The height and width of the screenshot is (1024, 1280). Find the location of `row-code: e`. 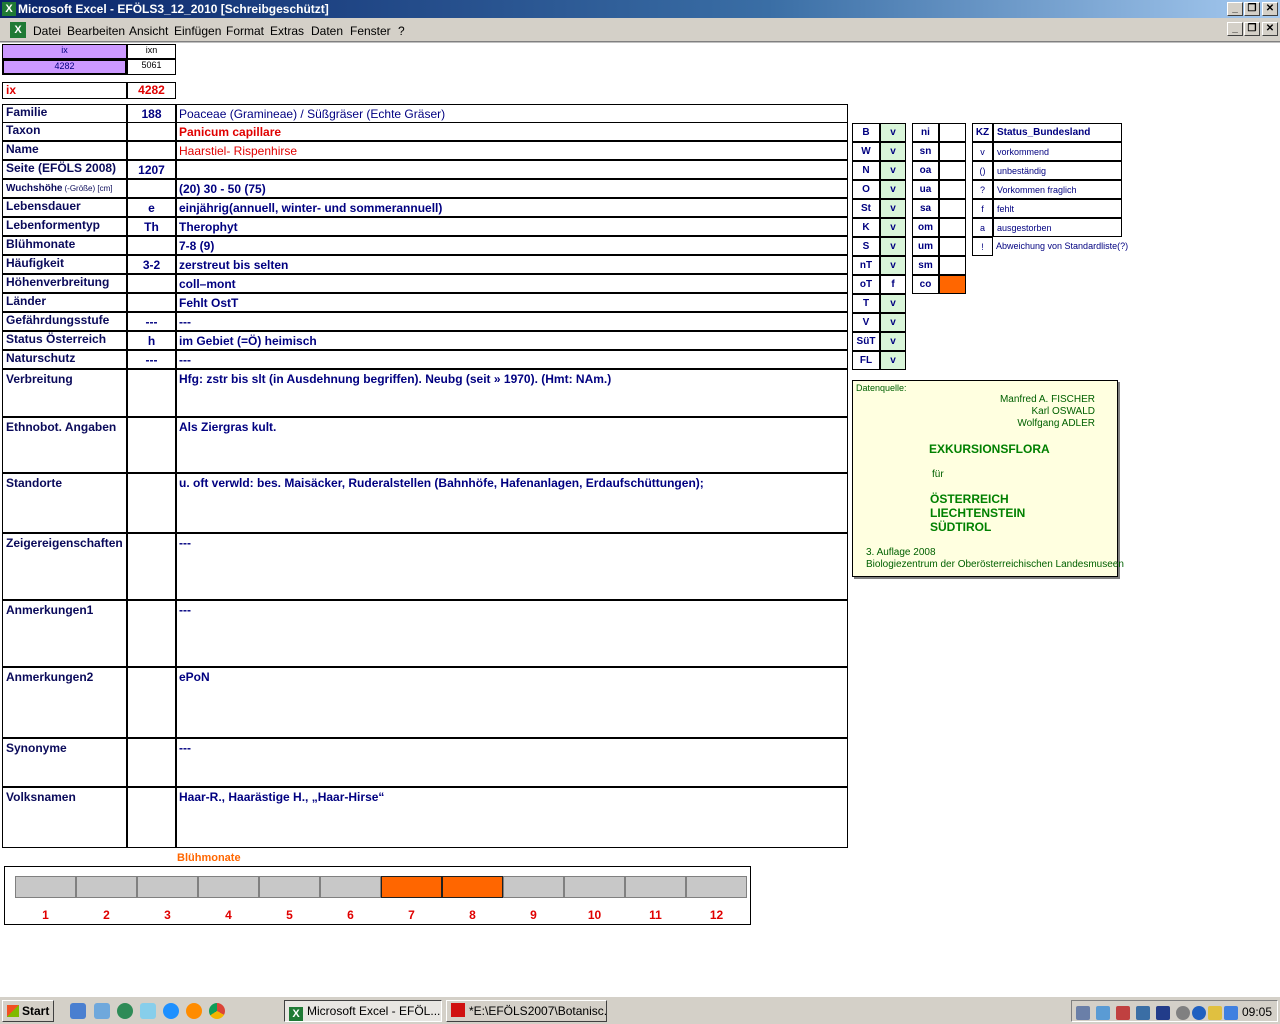

row-code: e is located at coordinates (151, 207).